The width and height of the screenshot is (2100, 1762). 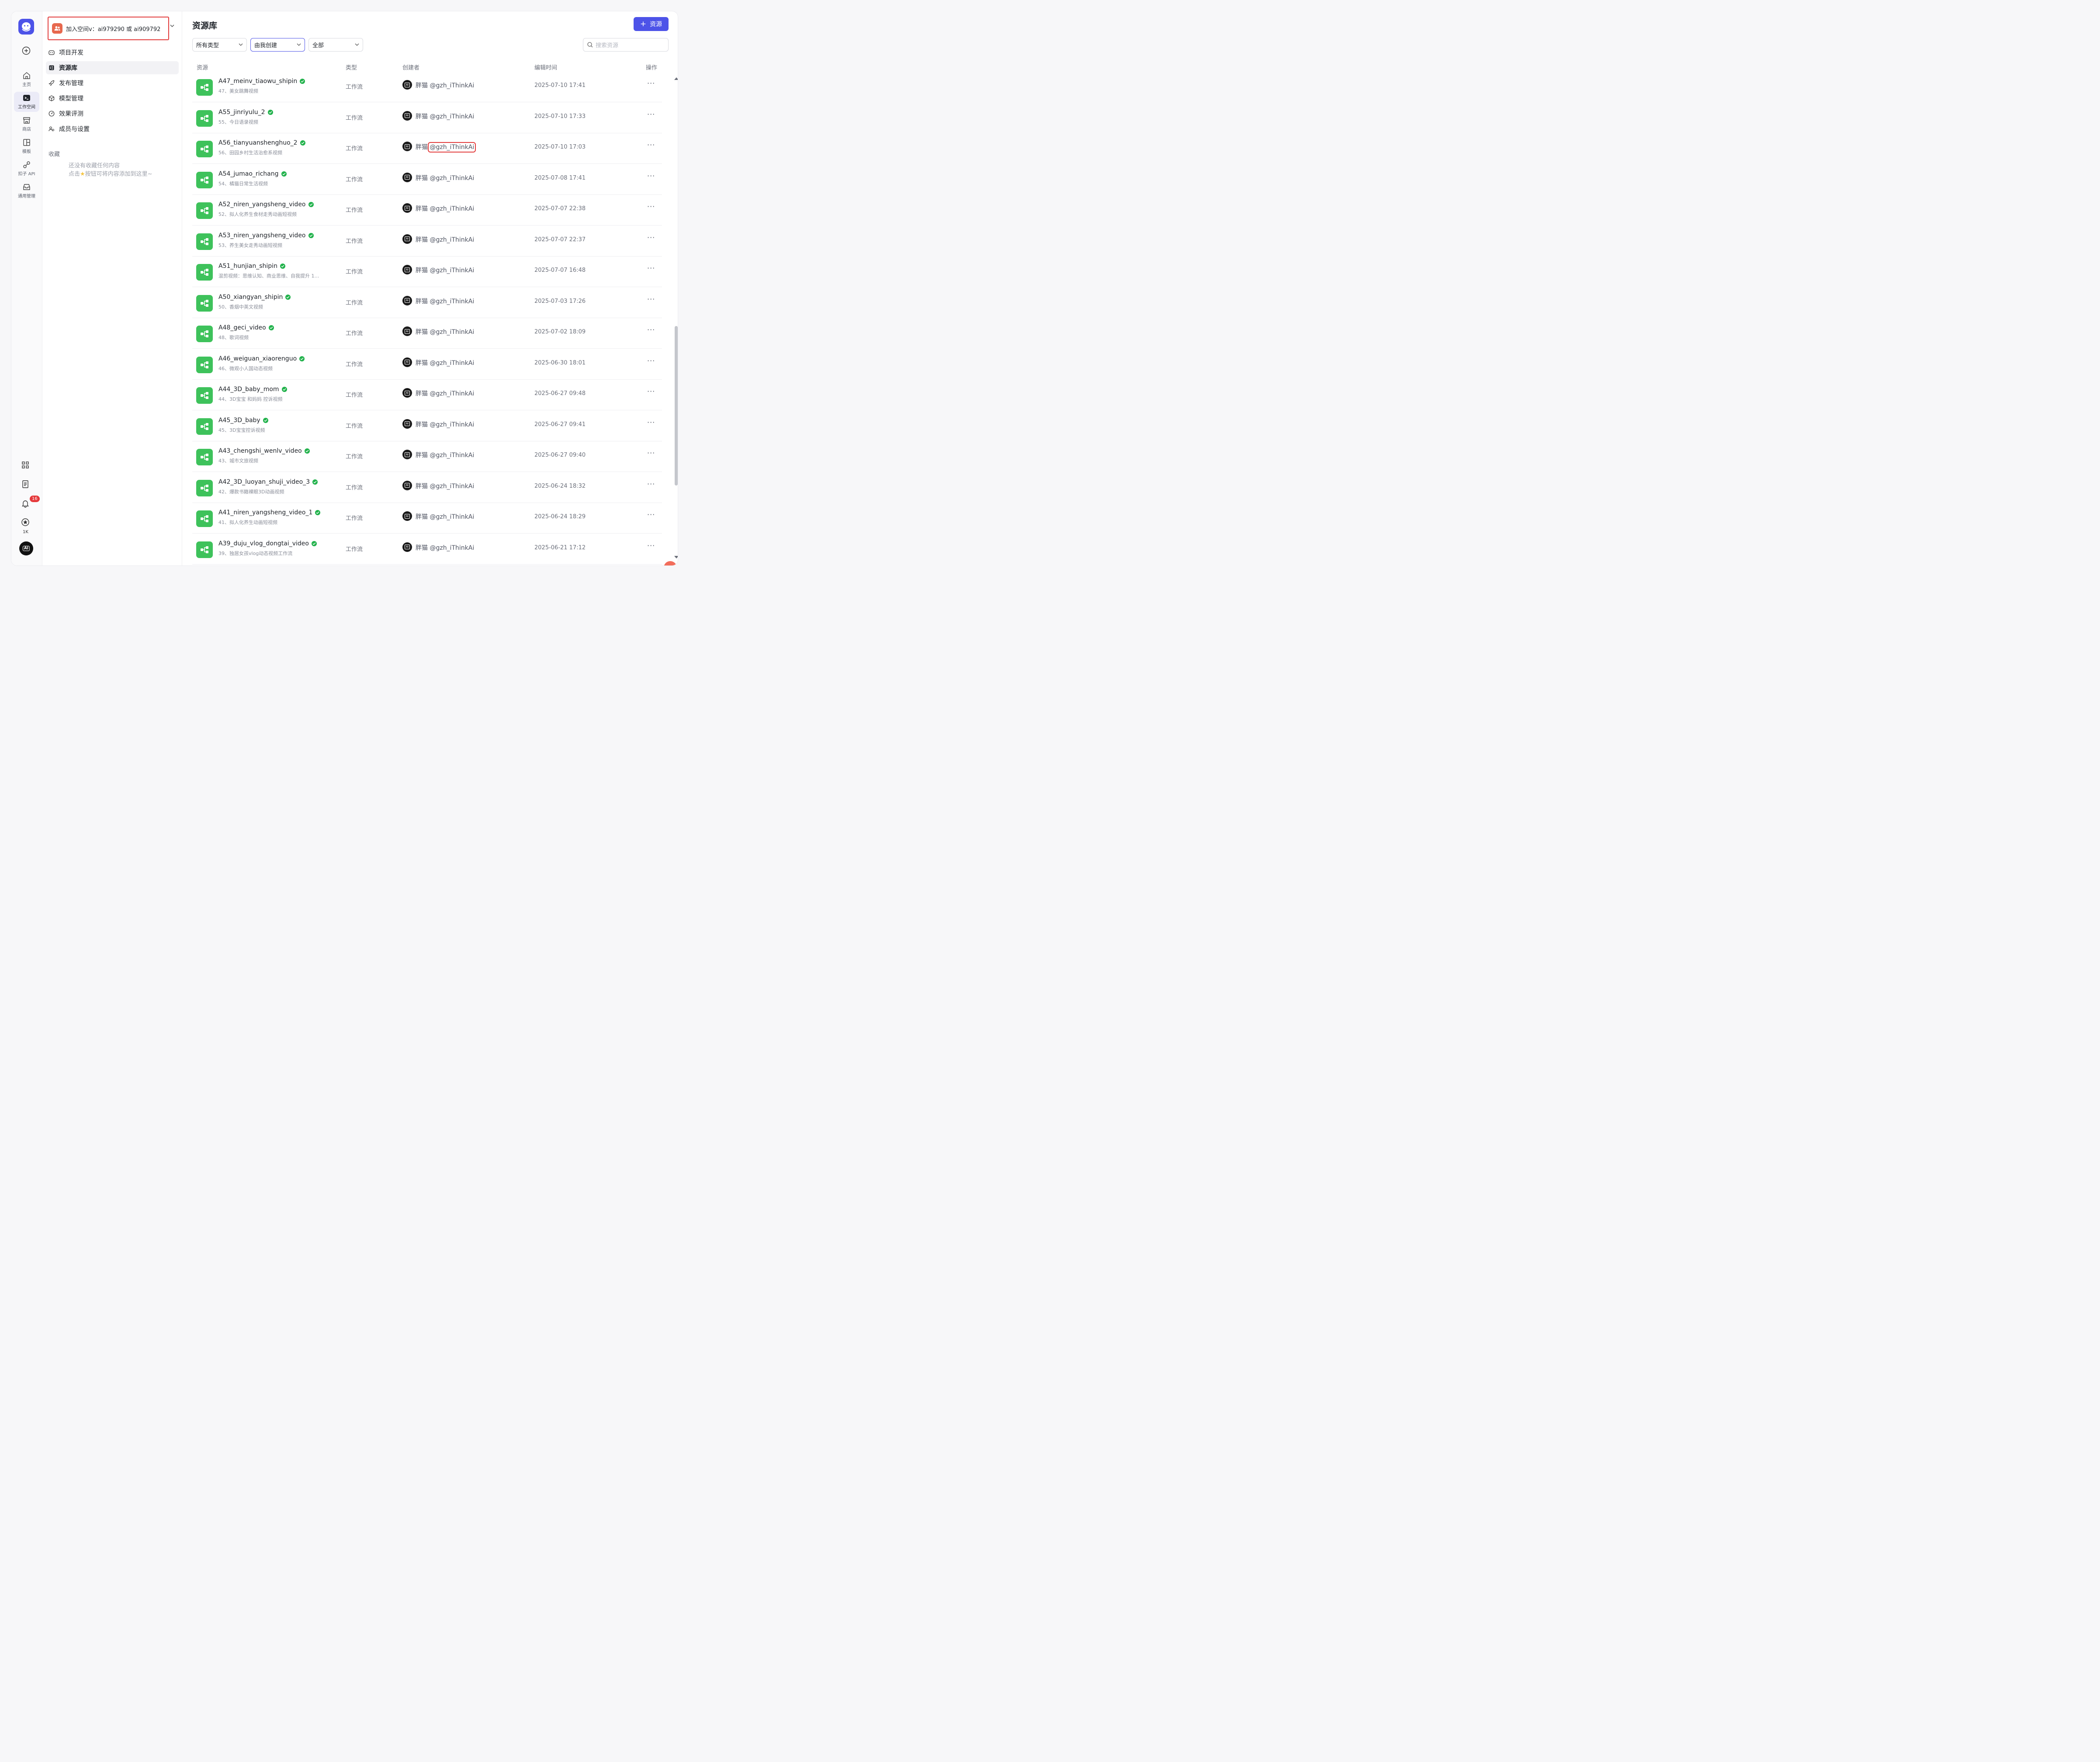 I want to click on rail-templates: 模板, so click(x=27, y=146).